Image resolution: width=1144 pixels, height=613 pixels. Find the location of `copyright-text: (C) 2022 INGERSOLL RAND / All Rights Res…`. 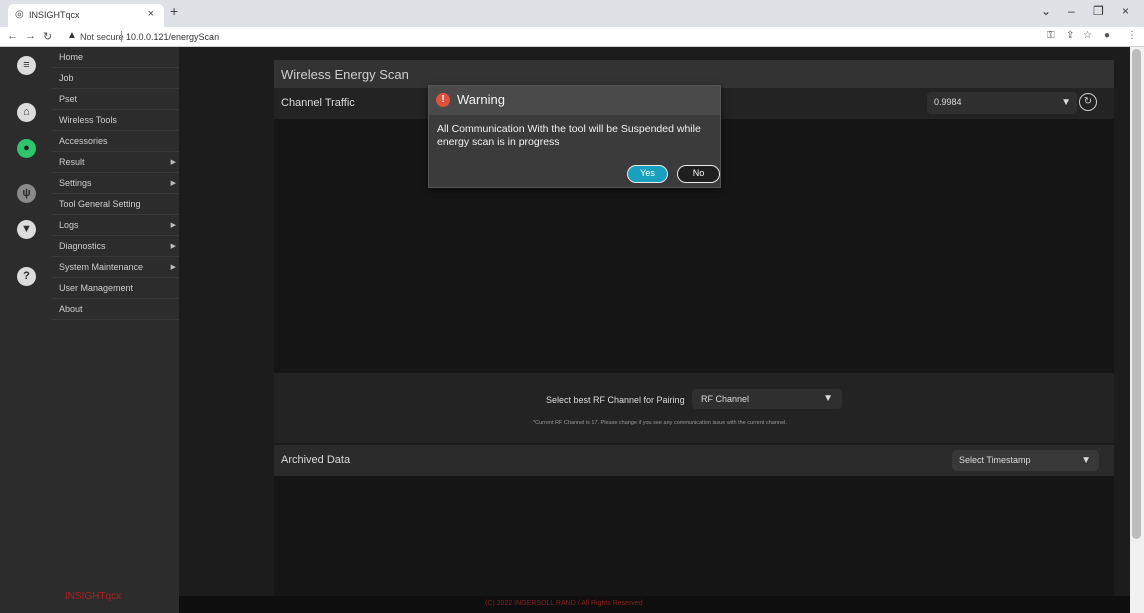

copyright-text: (C) 2022 INGERSOLL RAND / All Rights Res… is located at coordinates (564, 603).